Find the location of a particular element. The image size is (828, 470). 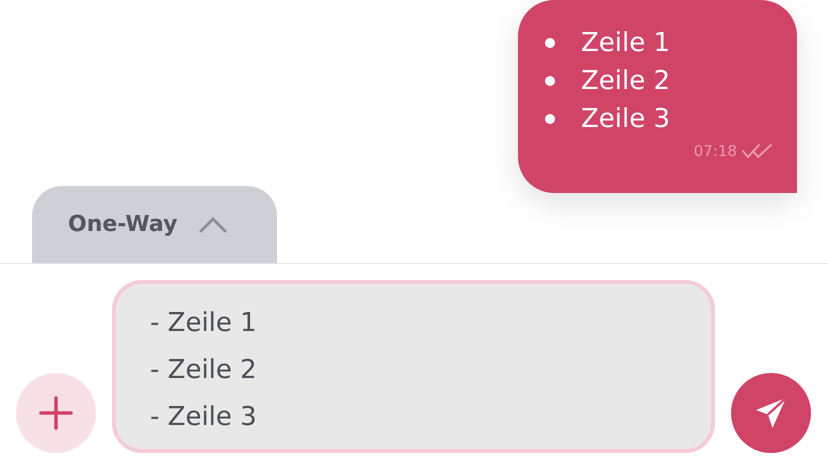

list-item: Zeile 1 is located at coordinates (625, 43).